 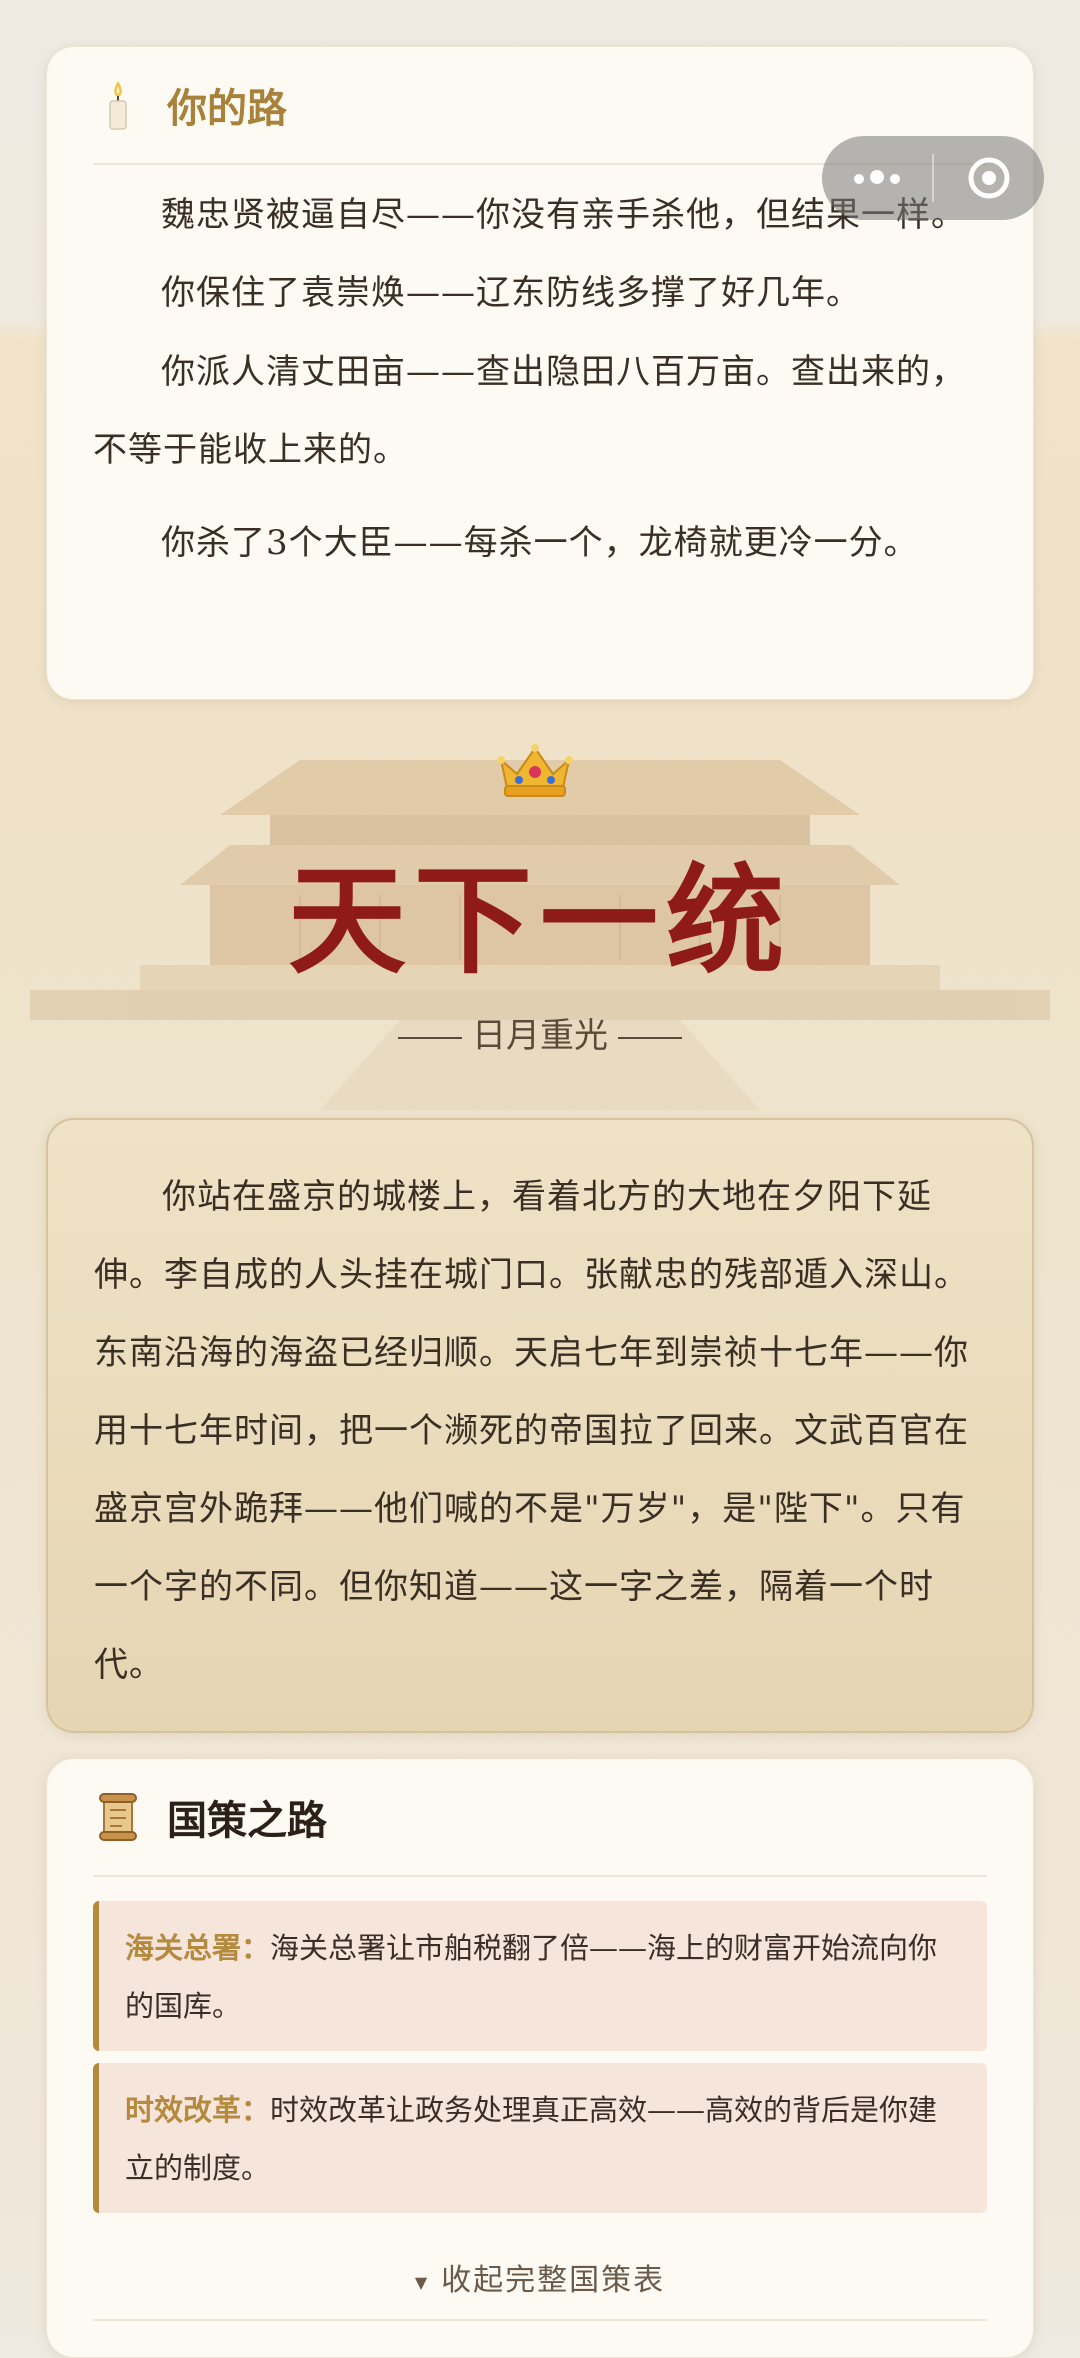 I want to click on triangle-down-icon: ▼, so click(x=422, y=2282).